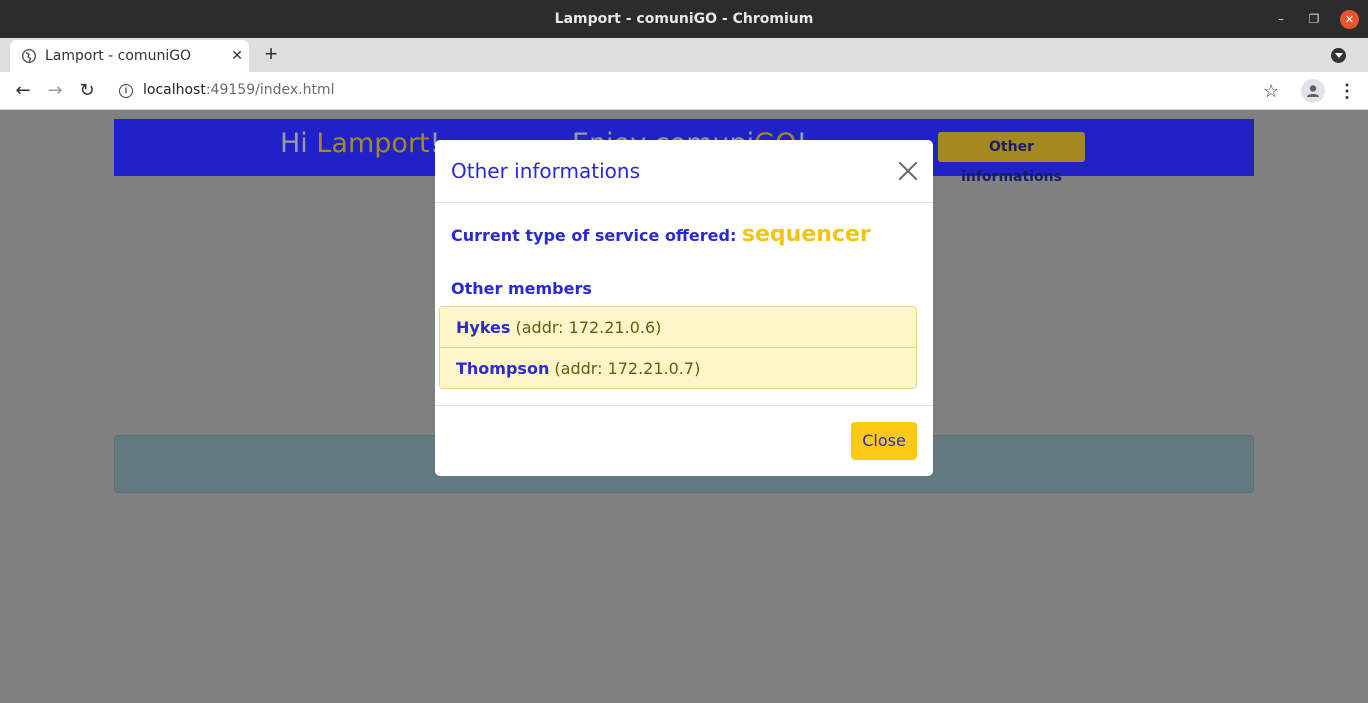 This screenshot has width=1368, height=703. I want to click on tab-close-icon: ✕, so click(237, 55).